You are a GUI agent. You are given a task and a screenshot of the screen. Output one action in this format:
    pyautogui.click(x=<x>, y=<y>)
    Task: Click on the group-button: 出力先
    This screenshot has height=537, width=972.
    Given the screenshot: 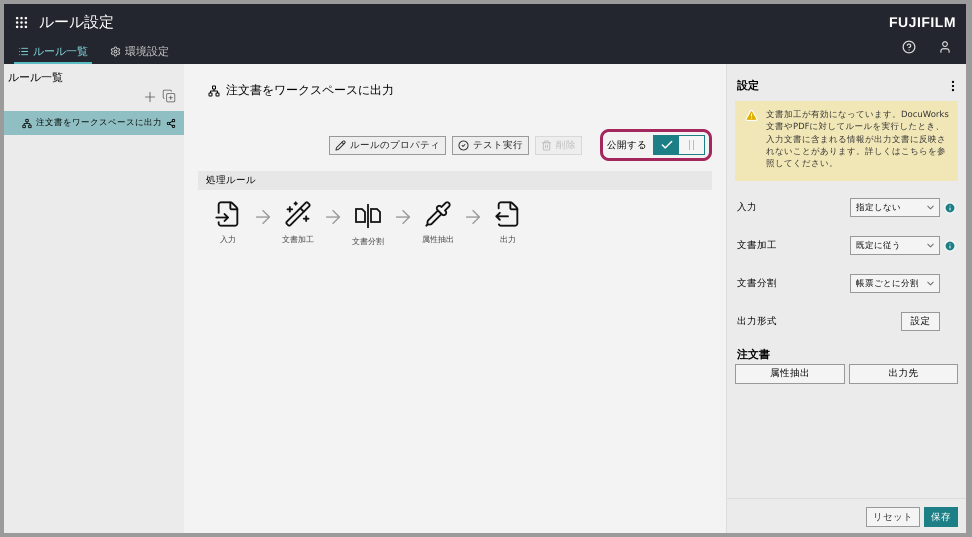 What is the action you would take?
    pyautogui.click(x=903, y=374)
    